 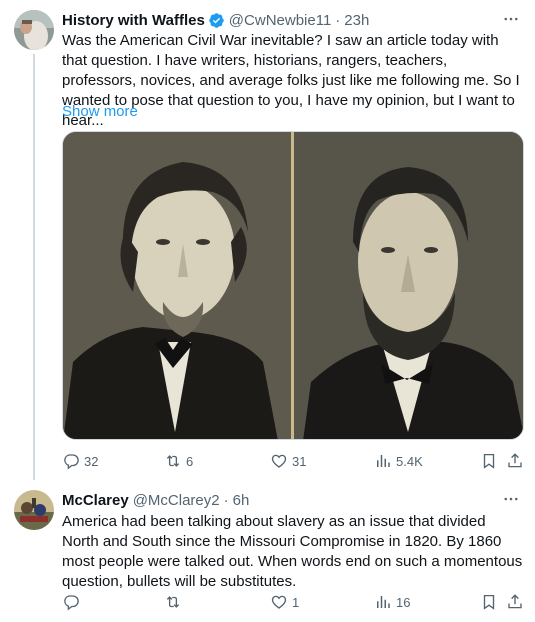 I want to click on tweet-actions: 32 6 31 5.4K, so click(x=293, y=461).